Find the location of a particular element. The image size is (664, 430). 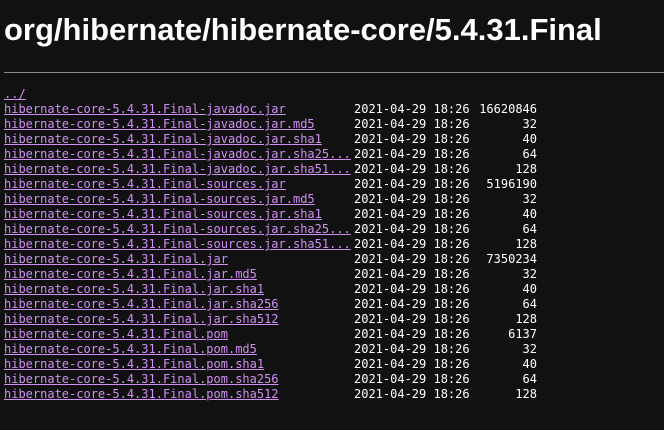

file-link: hibernate-core-5.4.31.Final.jar.sha1 is located at coordinates (134, 289).